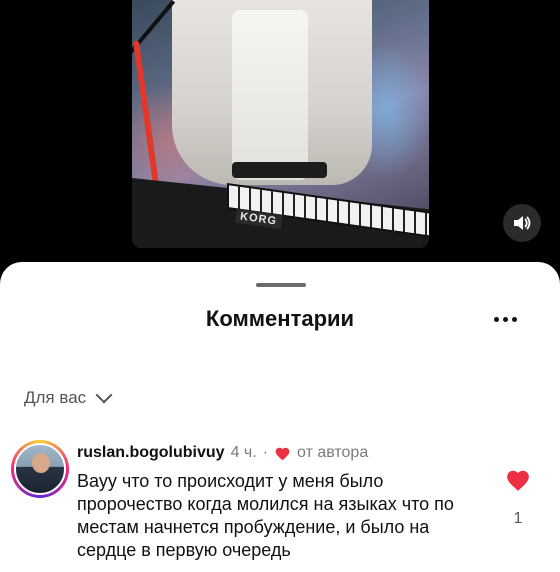  I want to click on performer-shirt, so click(270, 95).